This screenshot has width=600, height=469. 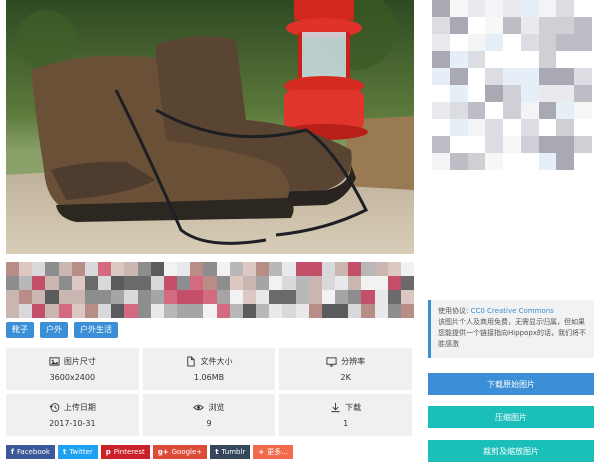 I want to click on share-label: Pinterest, so click(x=129, y=452).